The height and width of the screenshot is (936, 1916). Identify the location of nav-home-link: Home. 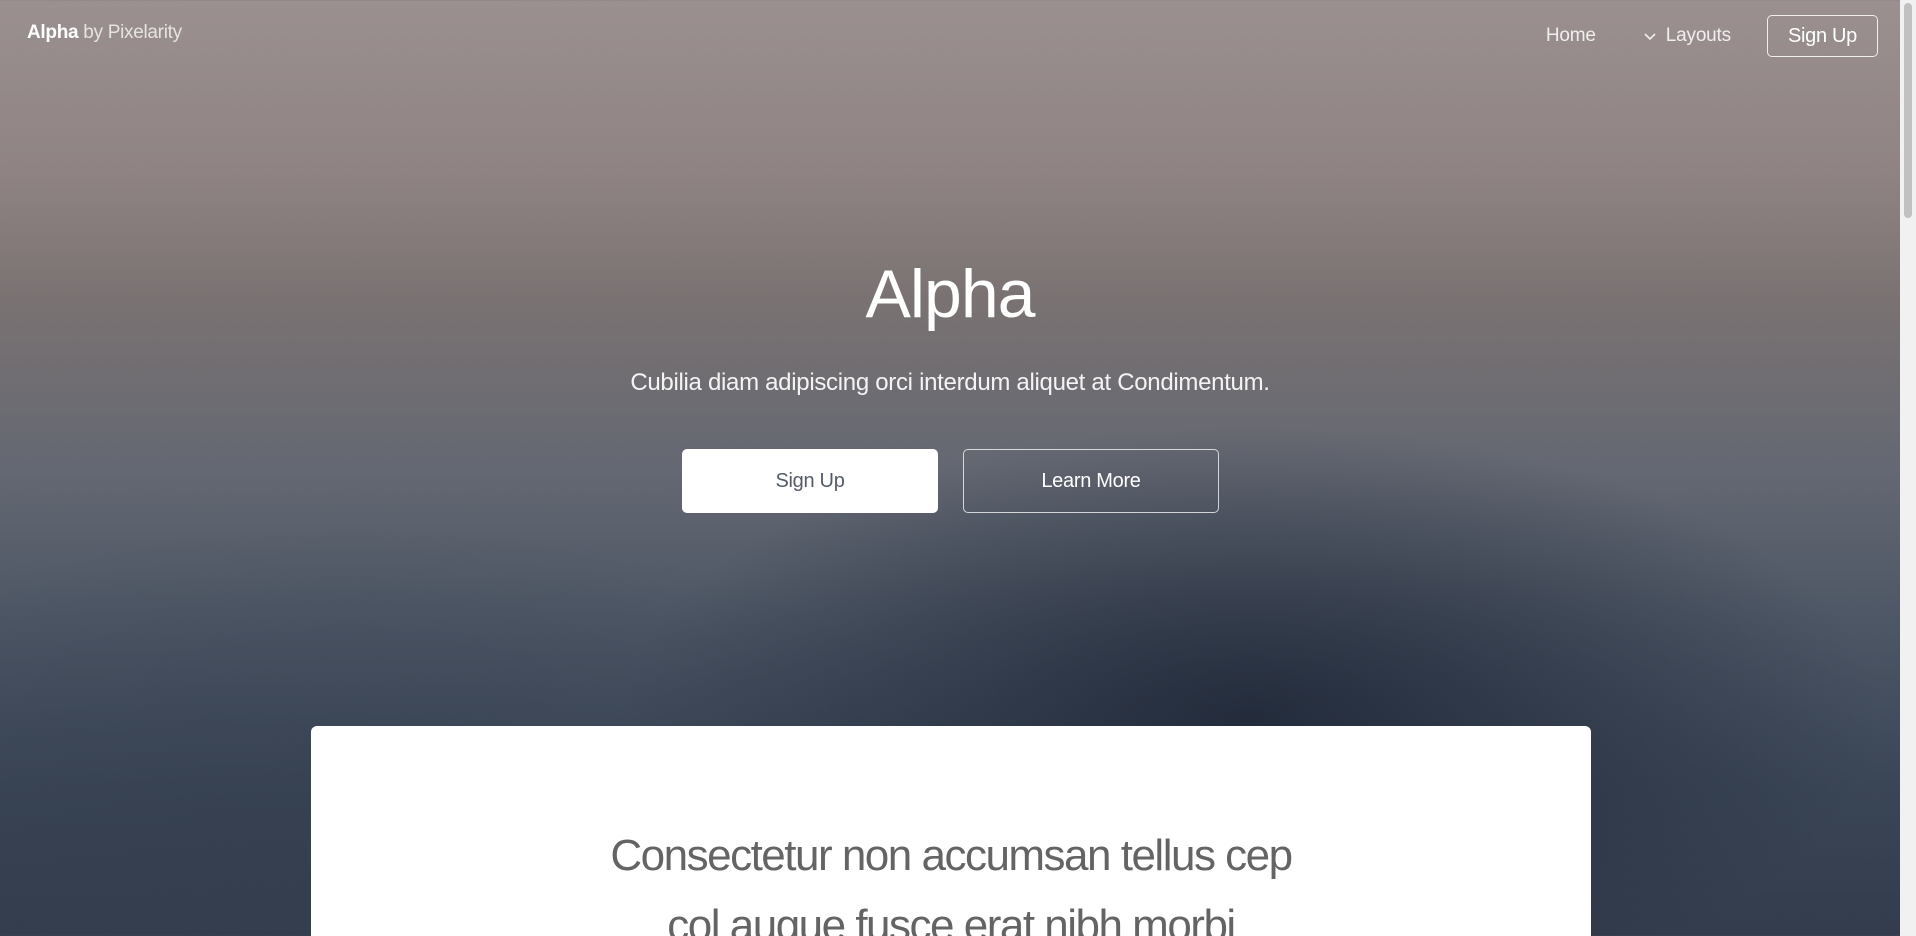
(1571, 36).